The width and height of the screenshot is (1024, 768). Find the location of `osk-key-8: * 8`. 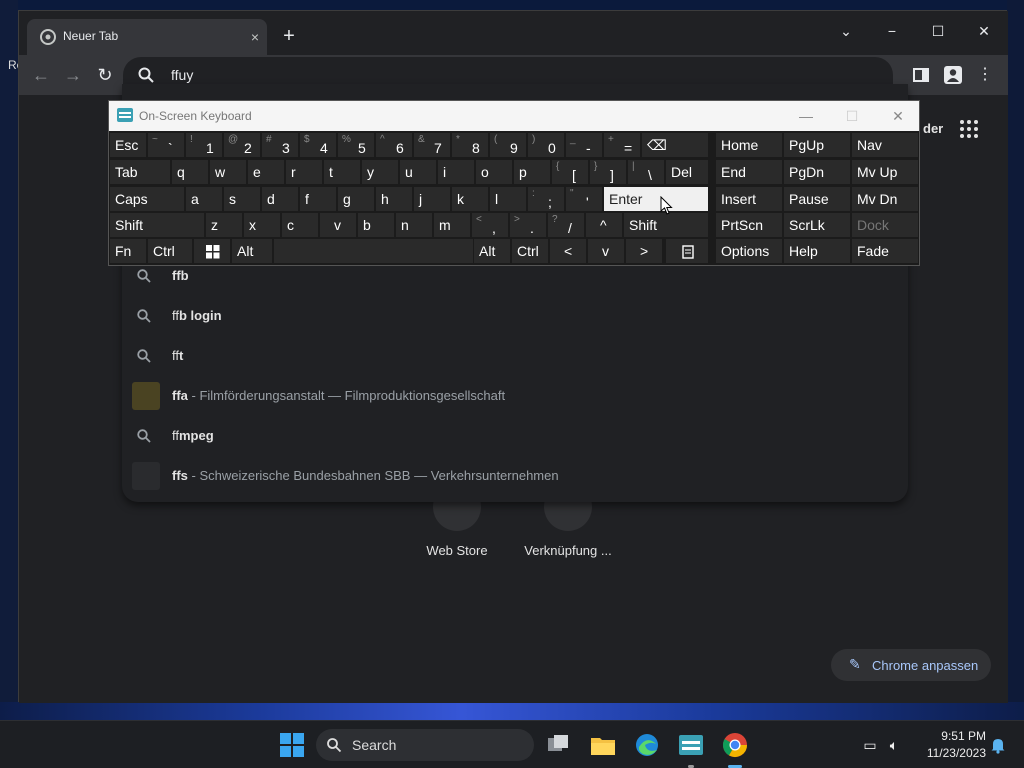

osk-key-8: * 8 is located at coordinates (470, 145).